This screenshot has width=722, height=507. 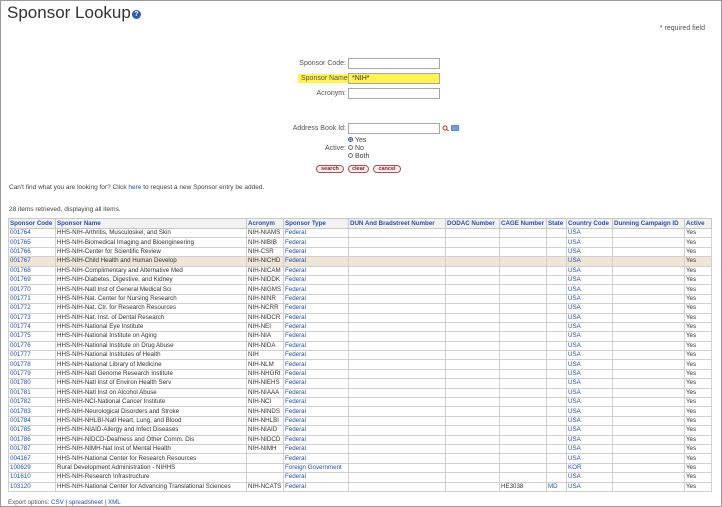 What do you see at coordinates (32, 270) in the screenshot?
I see `cell-sponsor-code: 001768` at bounding box center [32, 270].